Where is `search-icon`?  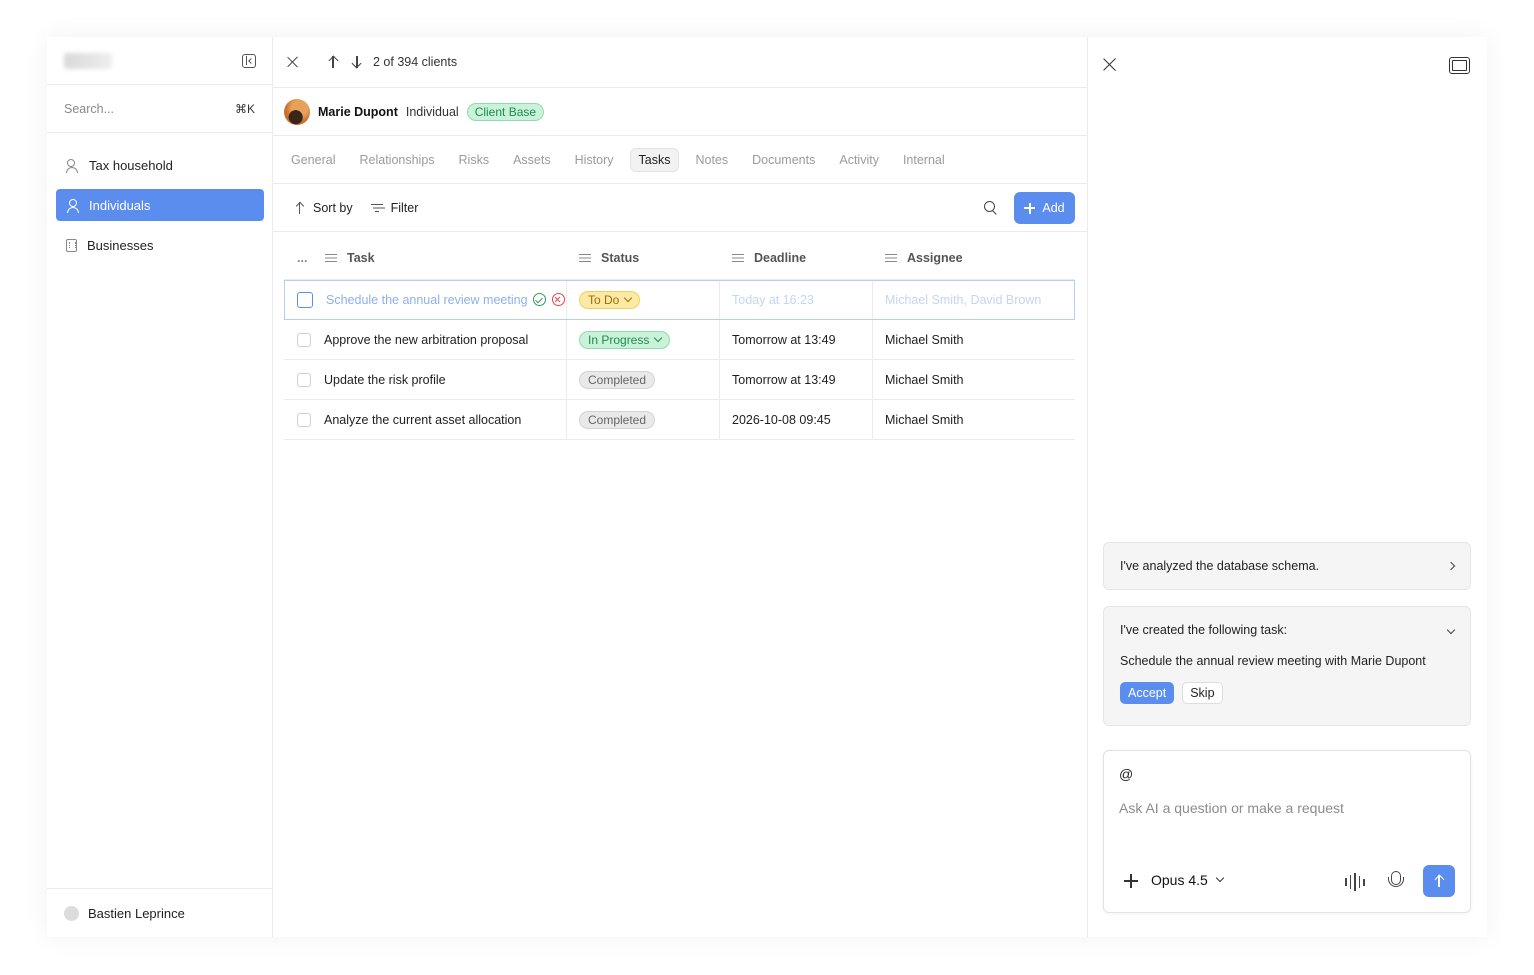
search-icon is located at coordinates (990, 207).